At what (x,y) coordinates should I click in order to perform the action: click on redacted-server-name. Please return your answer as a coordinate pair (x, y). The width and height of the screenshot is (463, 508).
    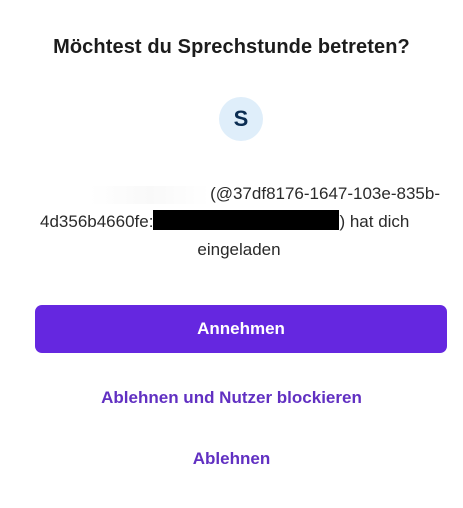
    Looking at the image, I should click on (246, 220).